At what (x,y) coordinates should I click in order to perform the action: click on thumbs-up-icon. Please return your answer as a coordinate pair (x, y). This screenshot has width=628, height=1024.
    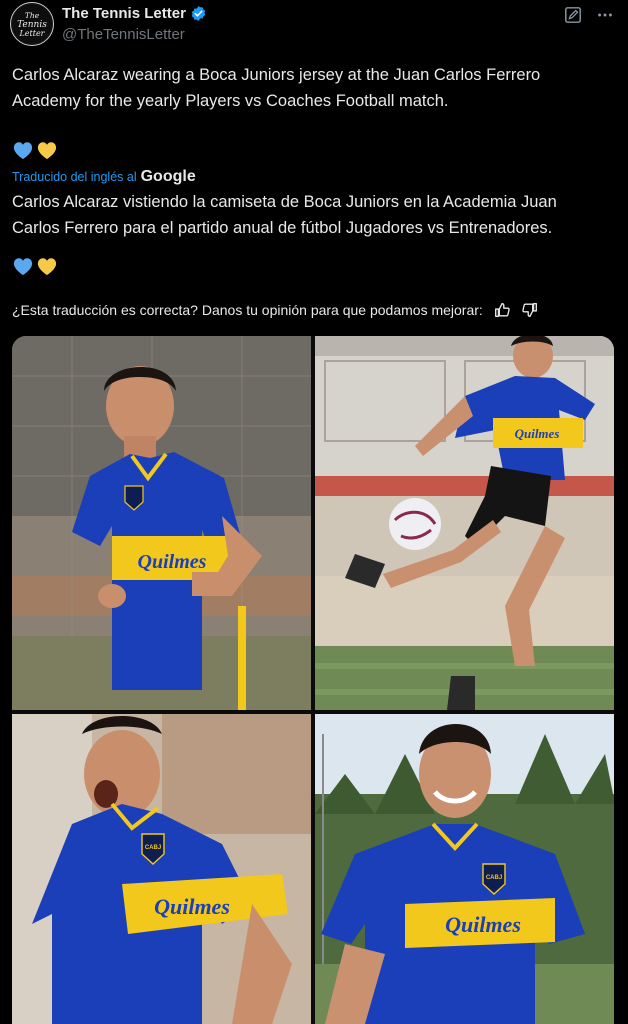
    Looking at the image, I should click on (502, 310).